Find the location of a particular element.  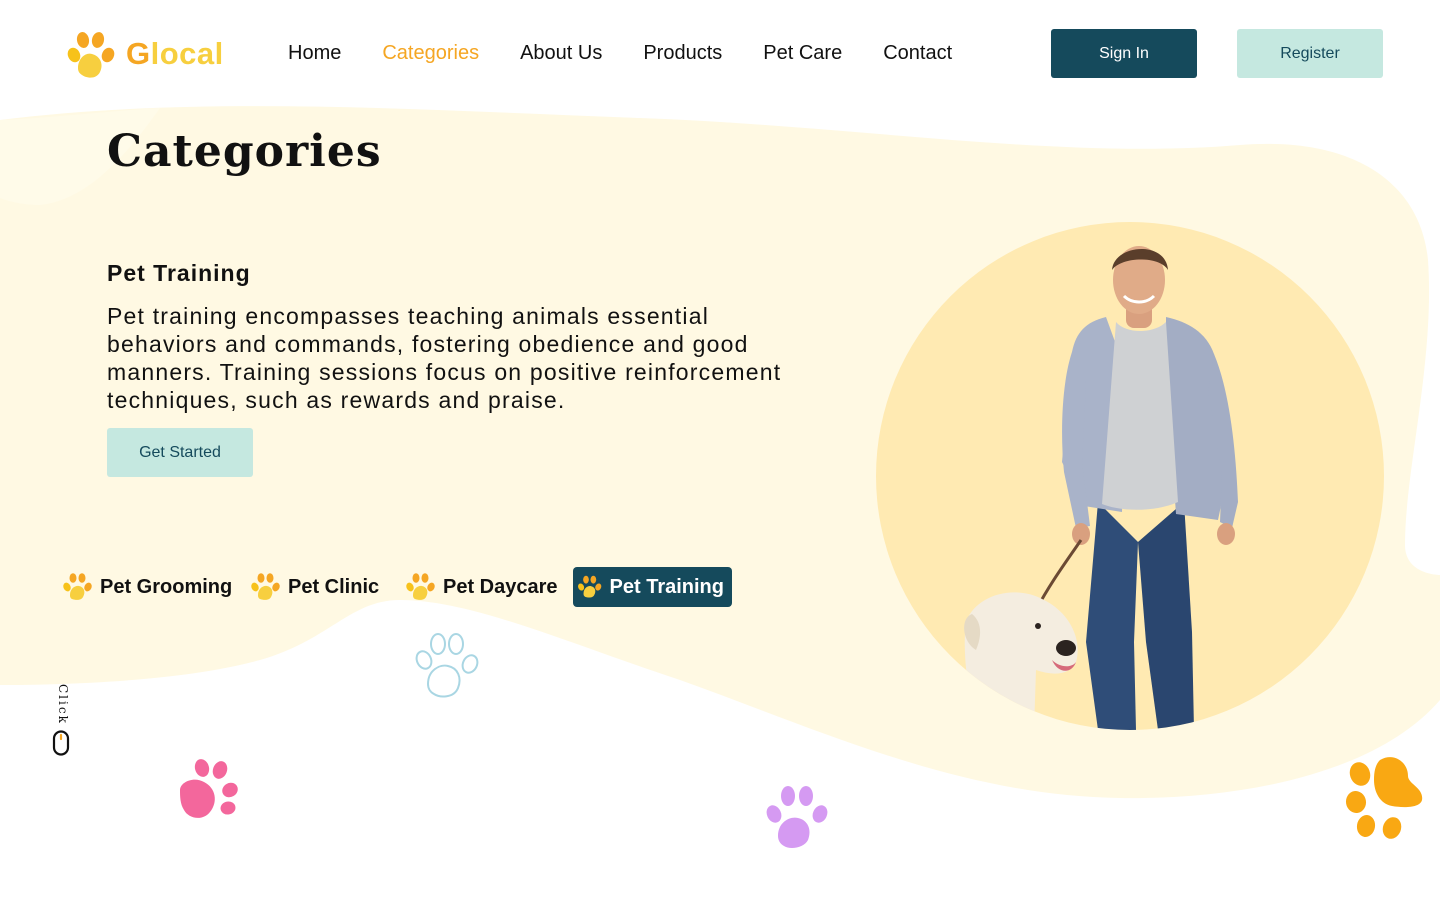

paw-pink-icon is located at coordinates (209, 788).